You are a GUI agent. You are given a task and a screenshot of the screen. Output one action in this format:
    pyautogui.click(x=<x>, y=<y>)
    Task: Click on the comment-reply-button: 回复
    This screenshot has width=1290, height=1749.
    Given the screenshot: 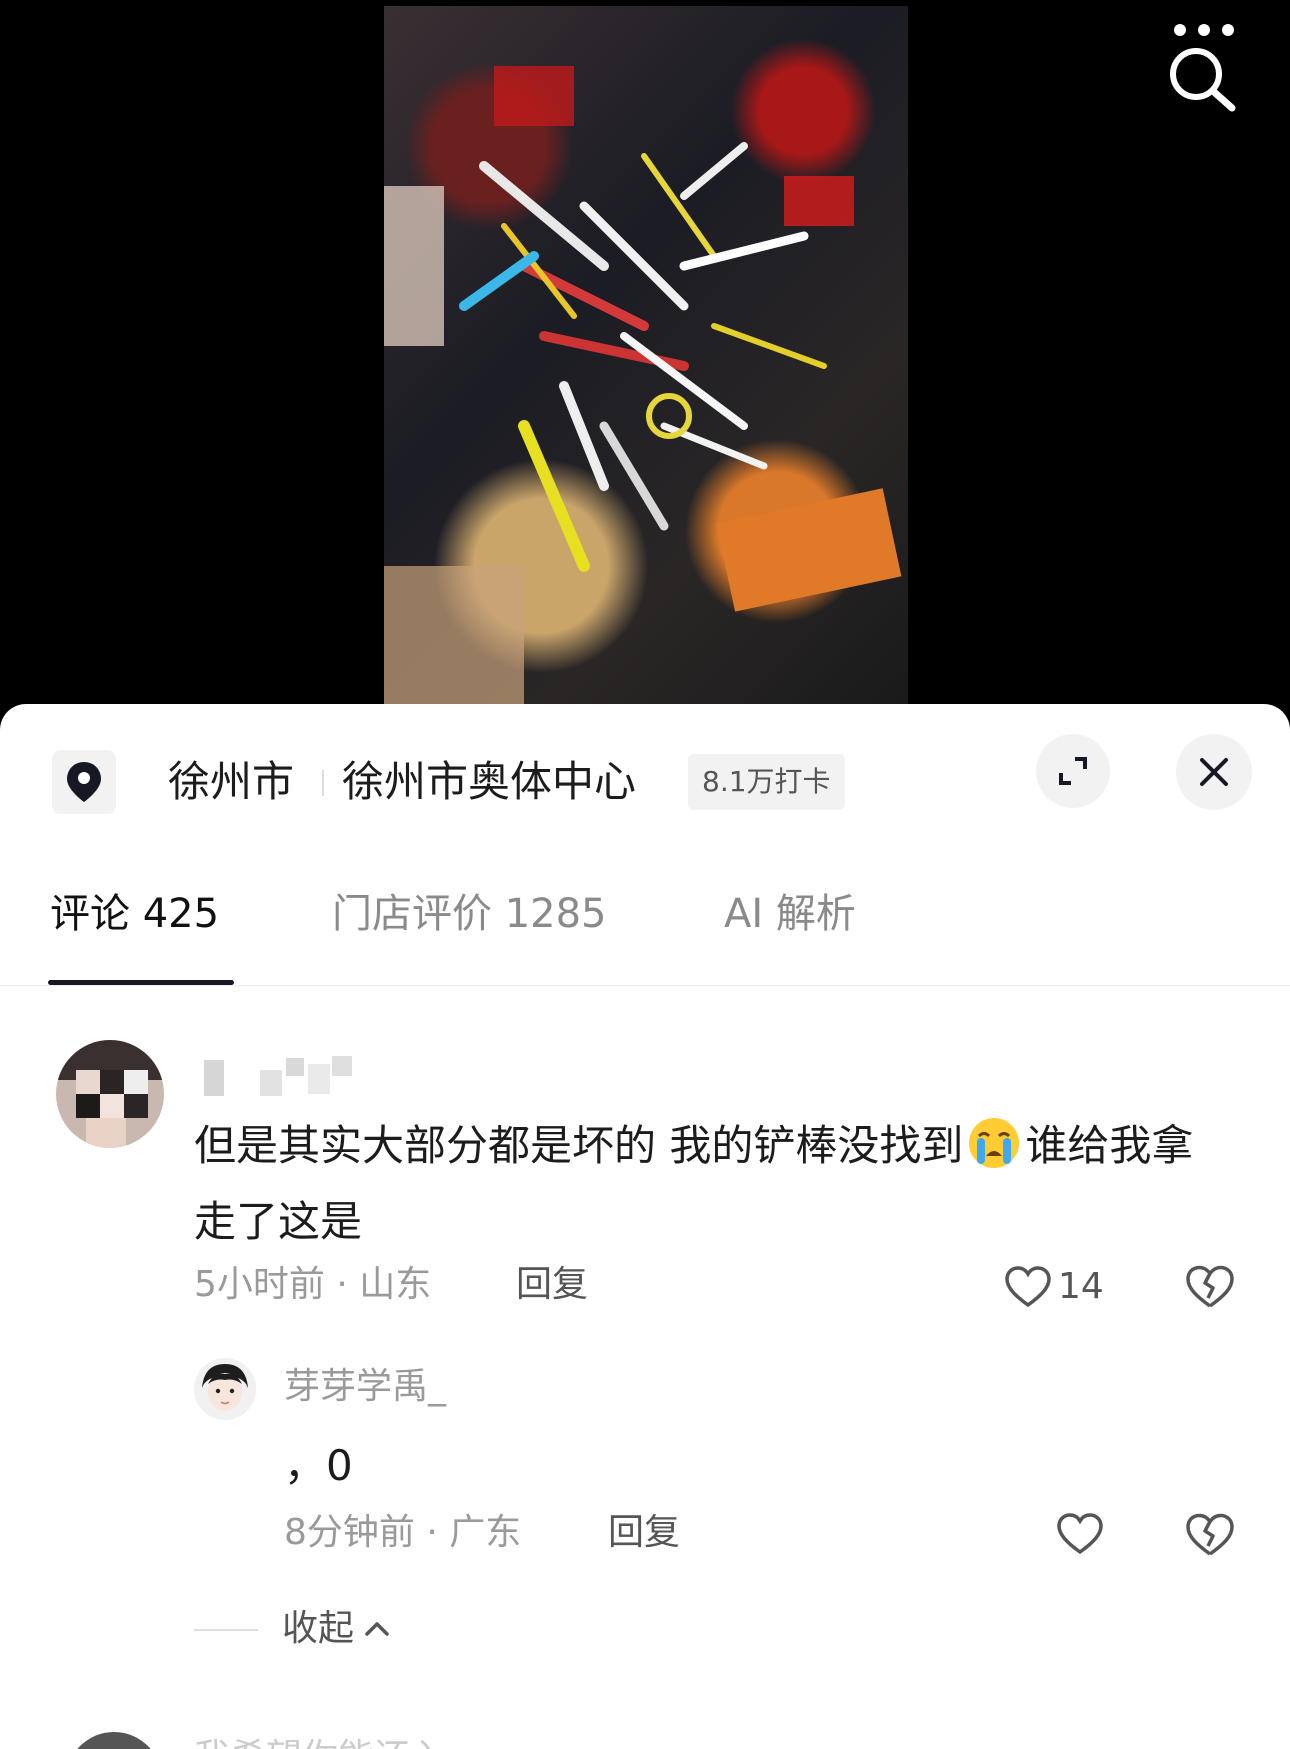 What is the action you would take?
    pyautogui.click(x=552, y=1285)
    